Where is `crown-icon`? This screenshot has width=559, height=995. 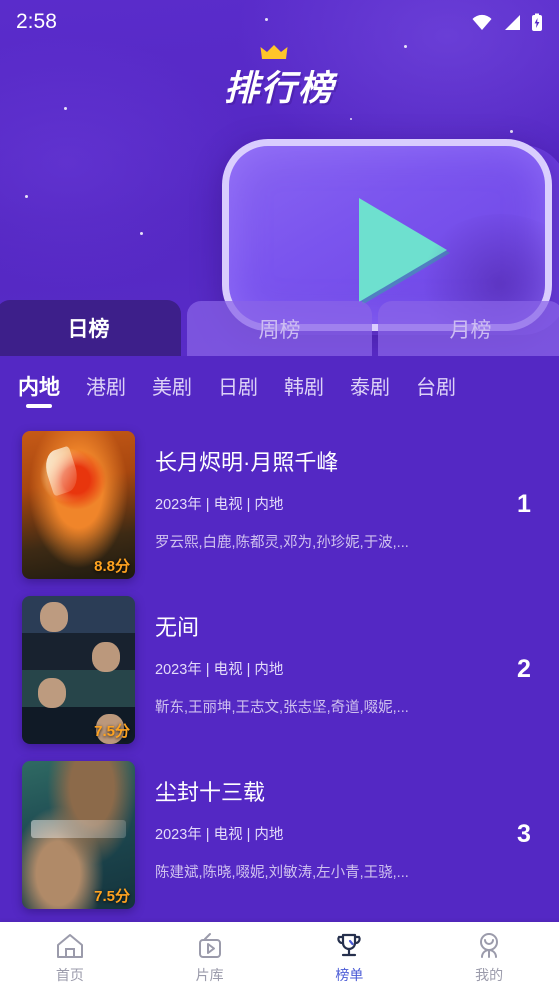
crown-icon is located at coordinates (273, 52).